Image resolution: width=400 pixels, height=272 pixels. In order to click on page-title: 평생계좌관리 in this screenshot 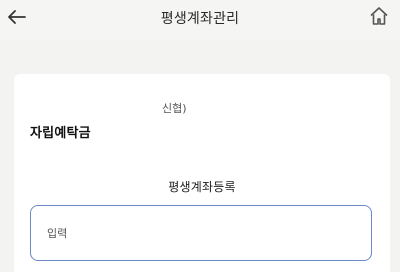, I will do `click(200, 19)`.